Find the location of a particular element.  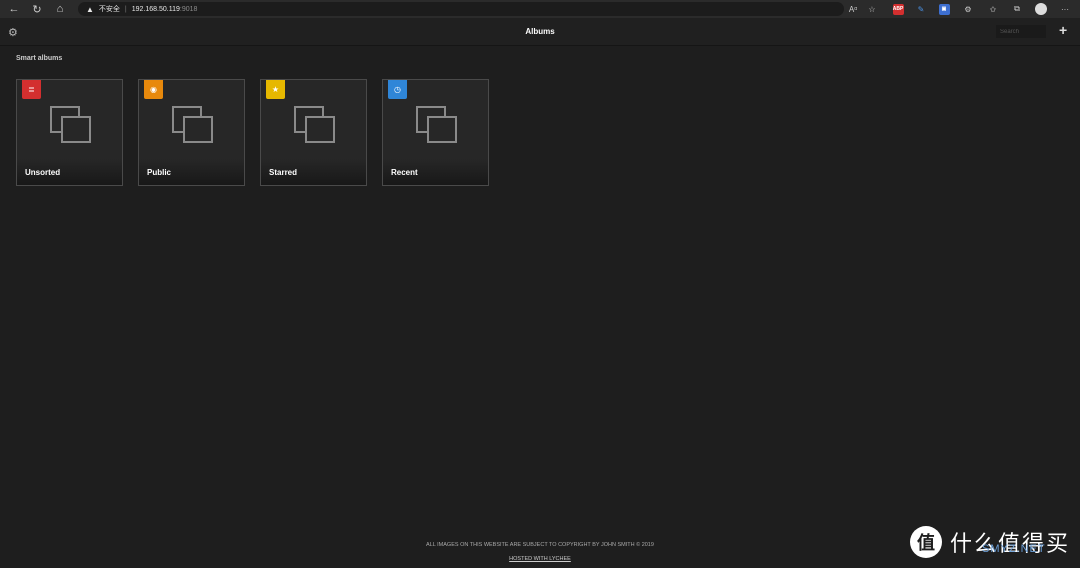

url-host: 192.168.50.119 is located at coordinates (155, 9).